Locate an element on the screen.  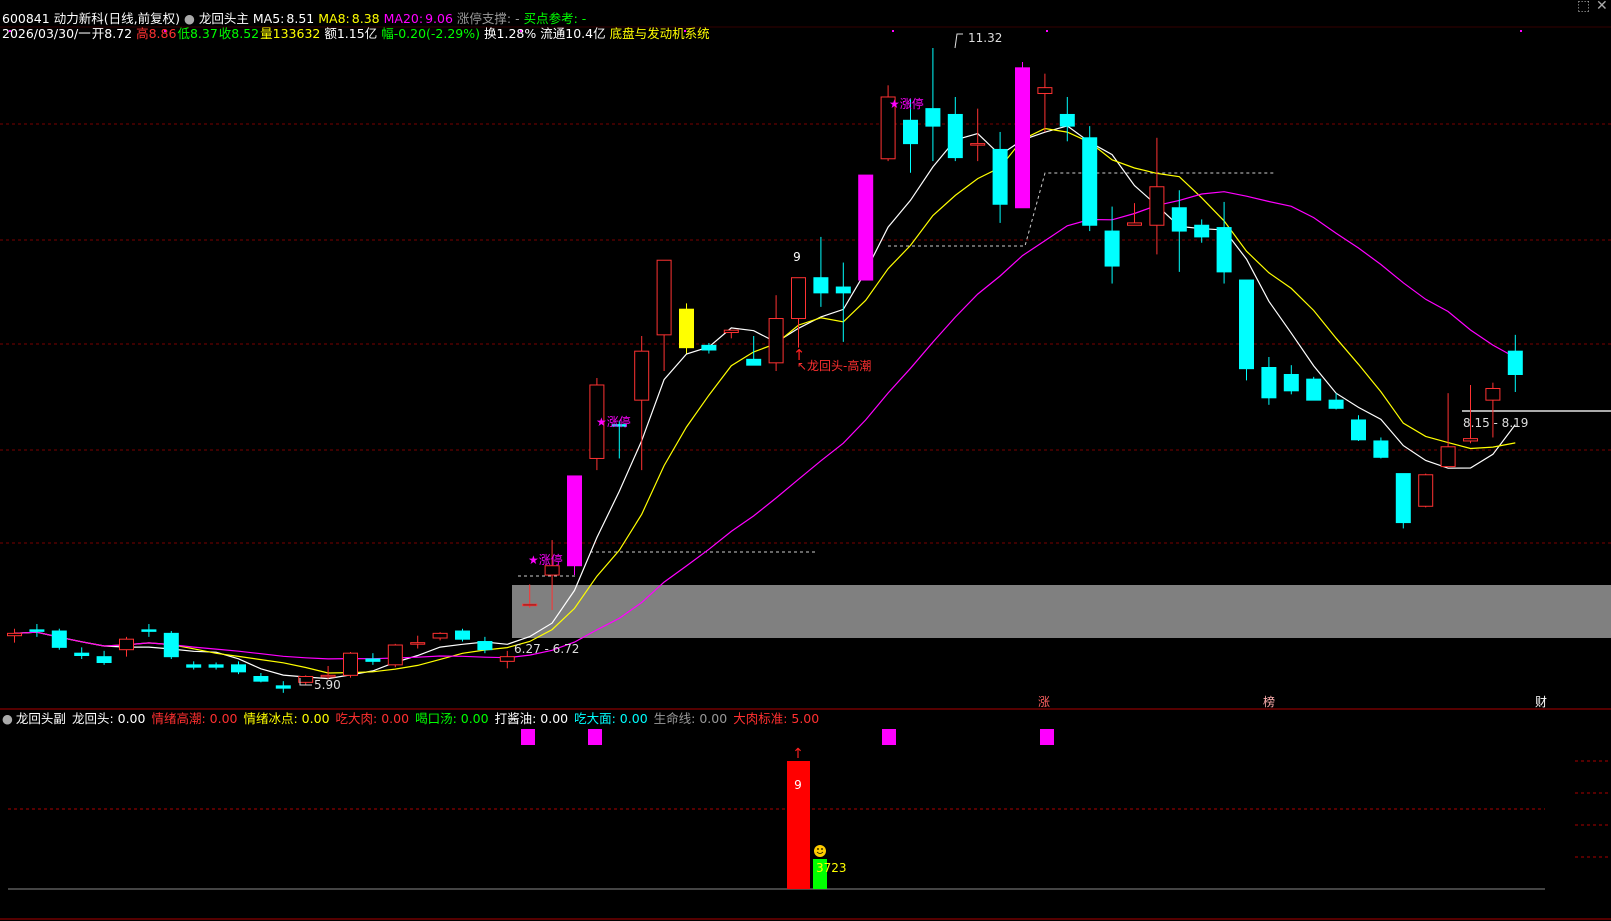
tag-cai: 财 is located at coordinates (1541, 701).